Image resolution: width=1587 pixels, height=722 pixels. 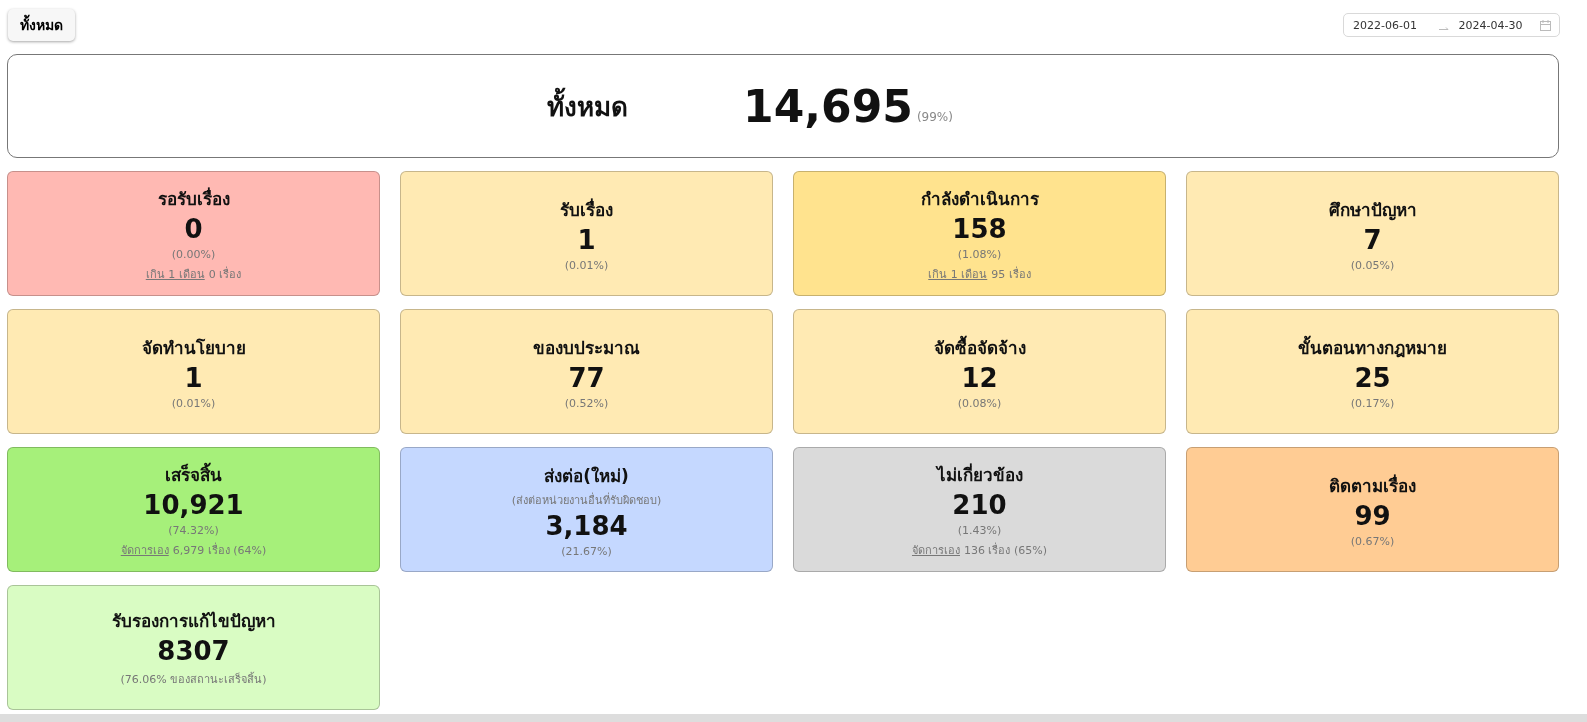 What do you see at coordinates (1372, 265) in the screenshot?
I see `card-percent: (0.05%)` at bounding box center [1372, 265].